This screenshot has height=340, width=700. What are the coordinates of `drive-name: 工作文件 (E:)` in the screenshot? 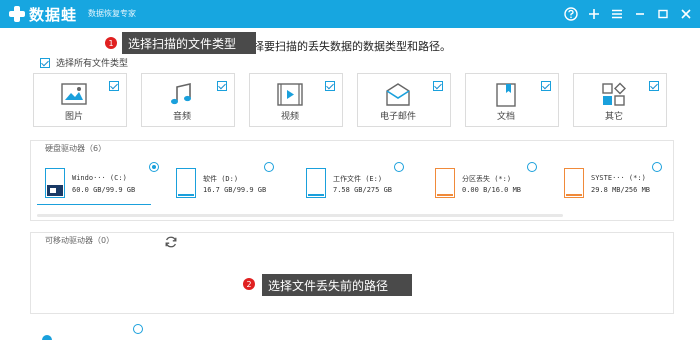 It's located at (358, 179).